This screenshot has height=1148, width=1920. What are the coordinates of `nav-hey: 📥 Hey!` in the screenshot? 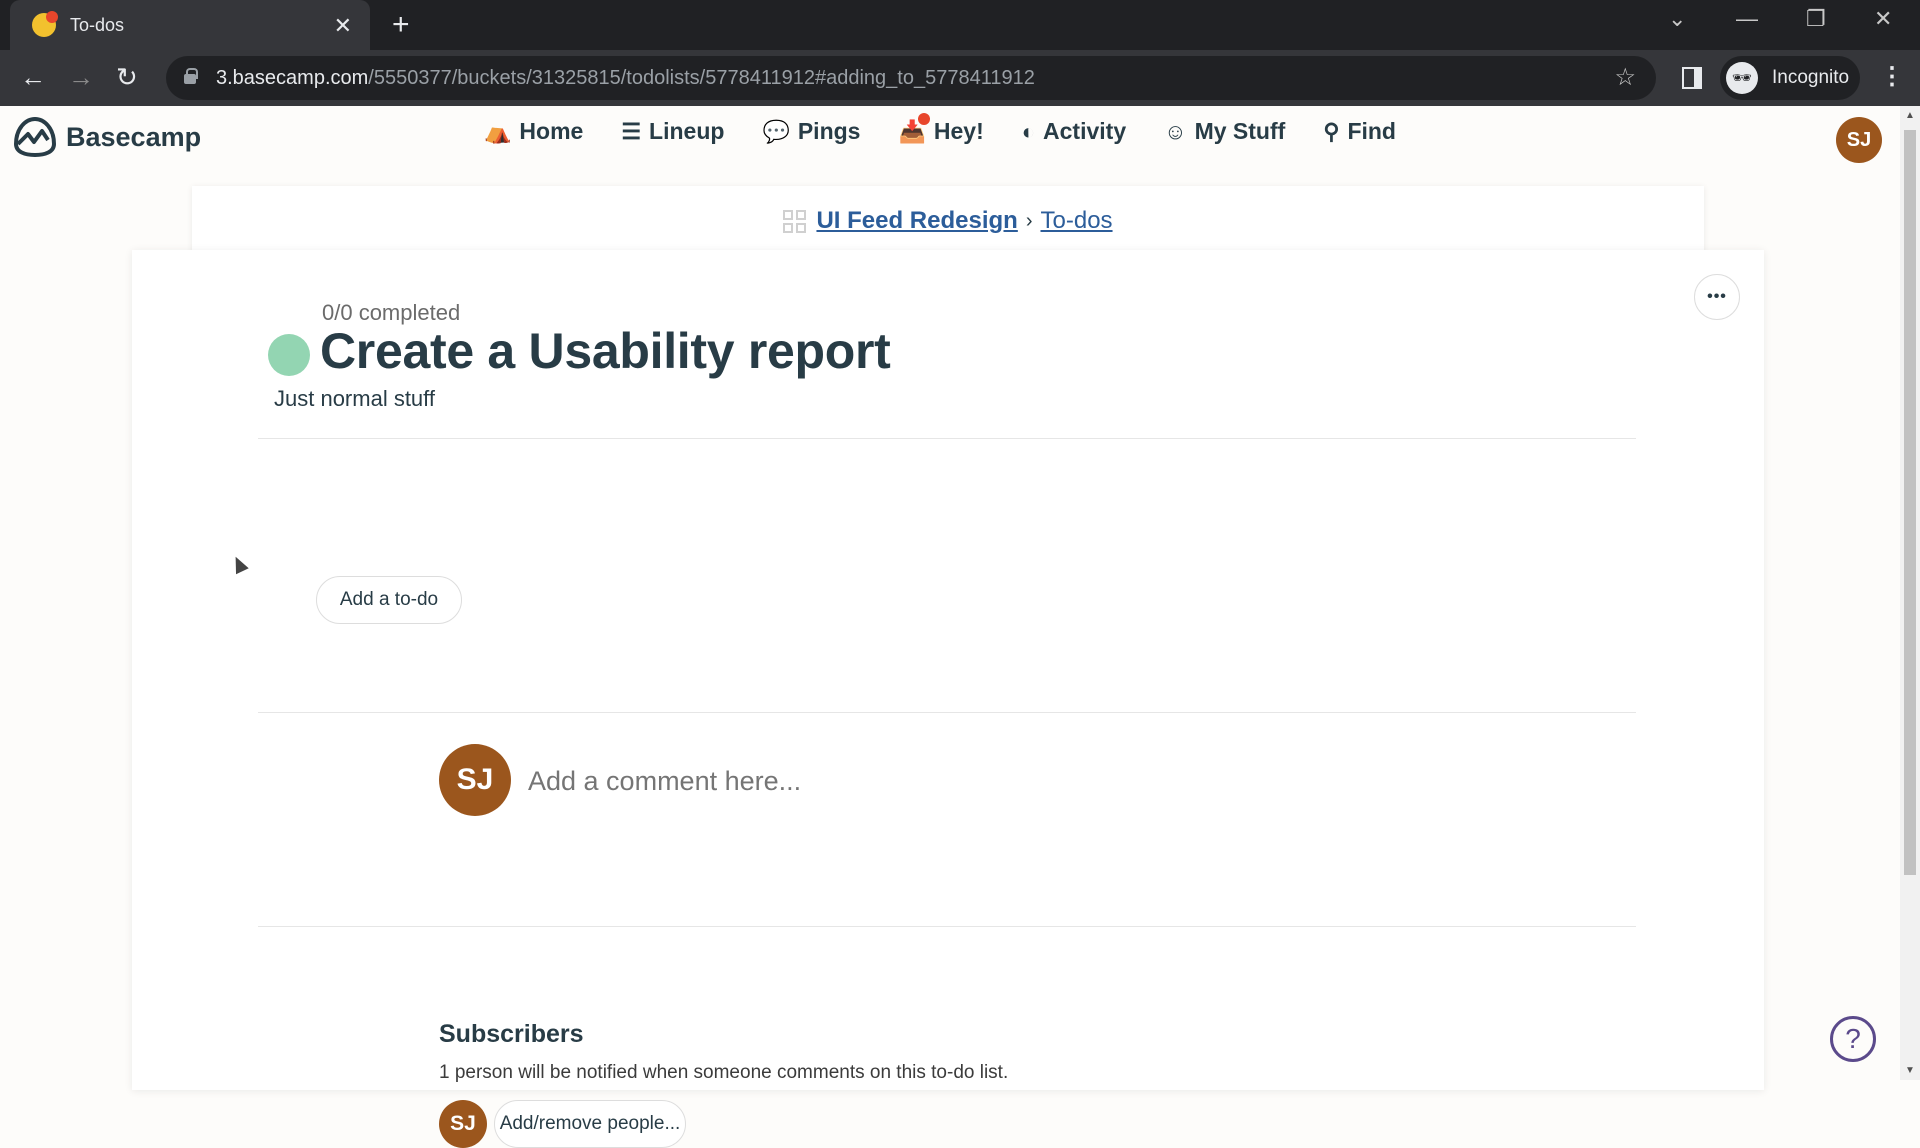 It's located at (941, 128).